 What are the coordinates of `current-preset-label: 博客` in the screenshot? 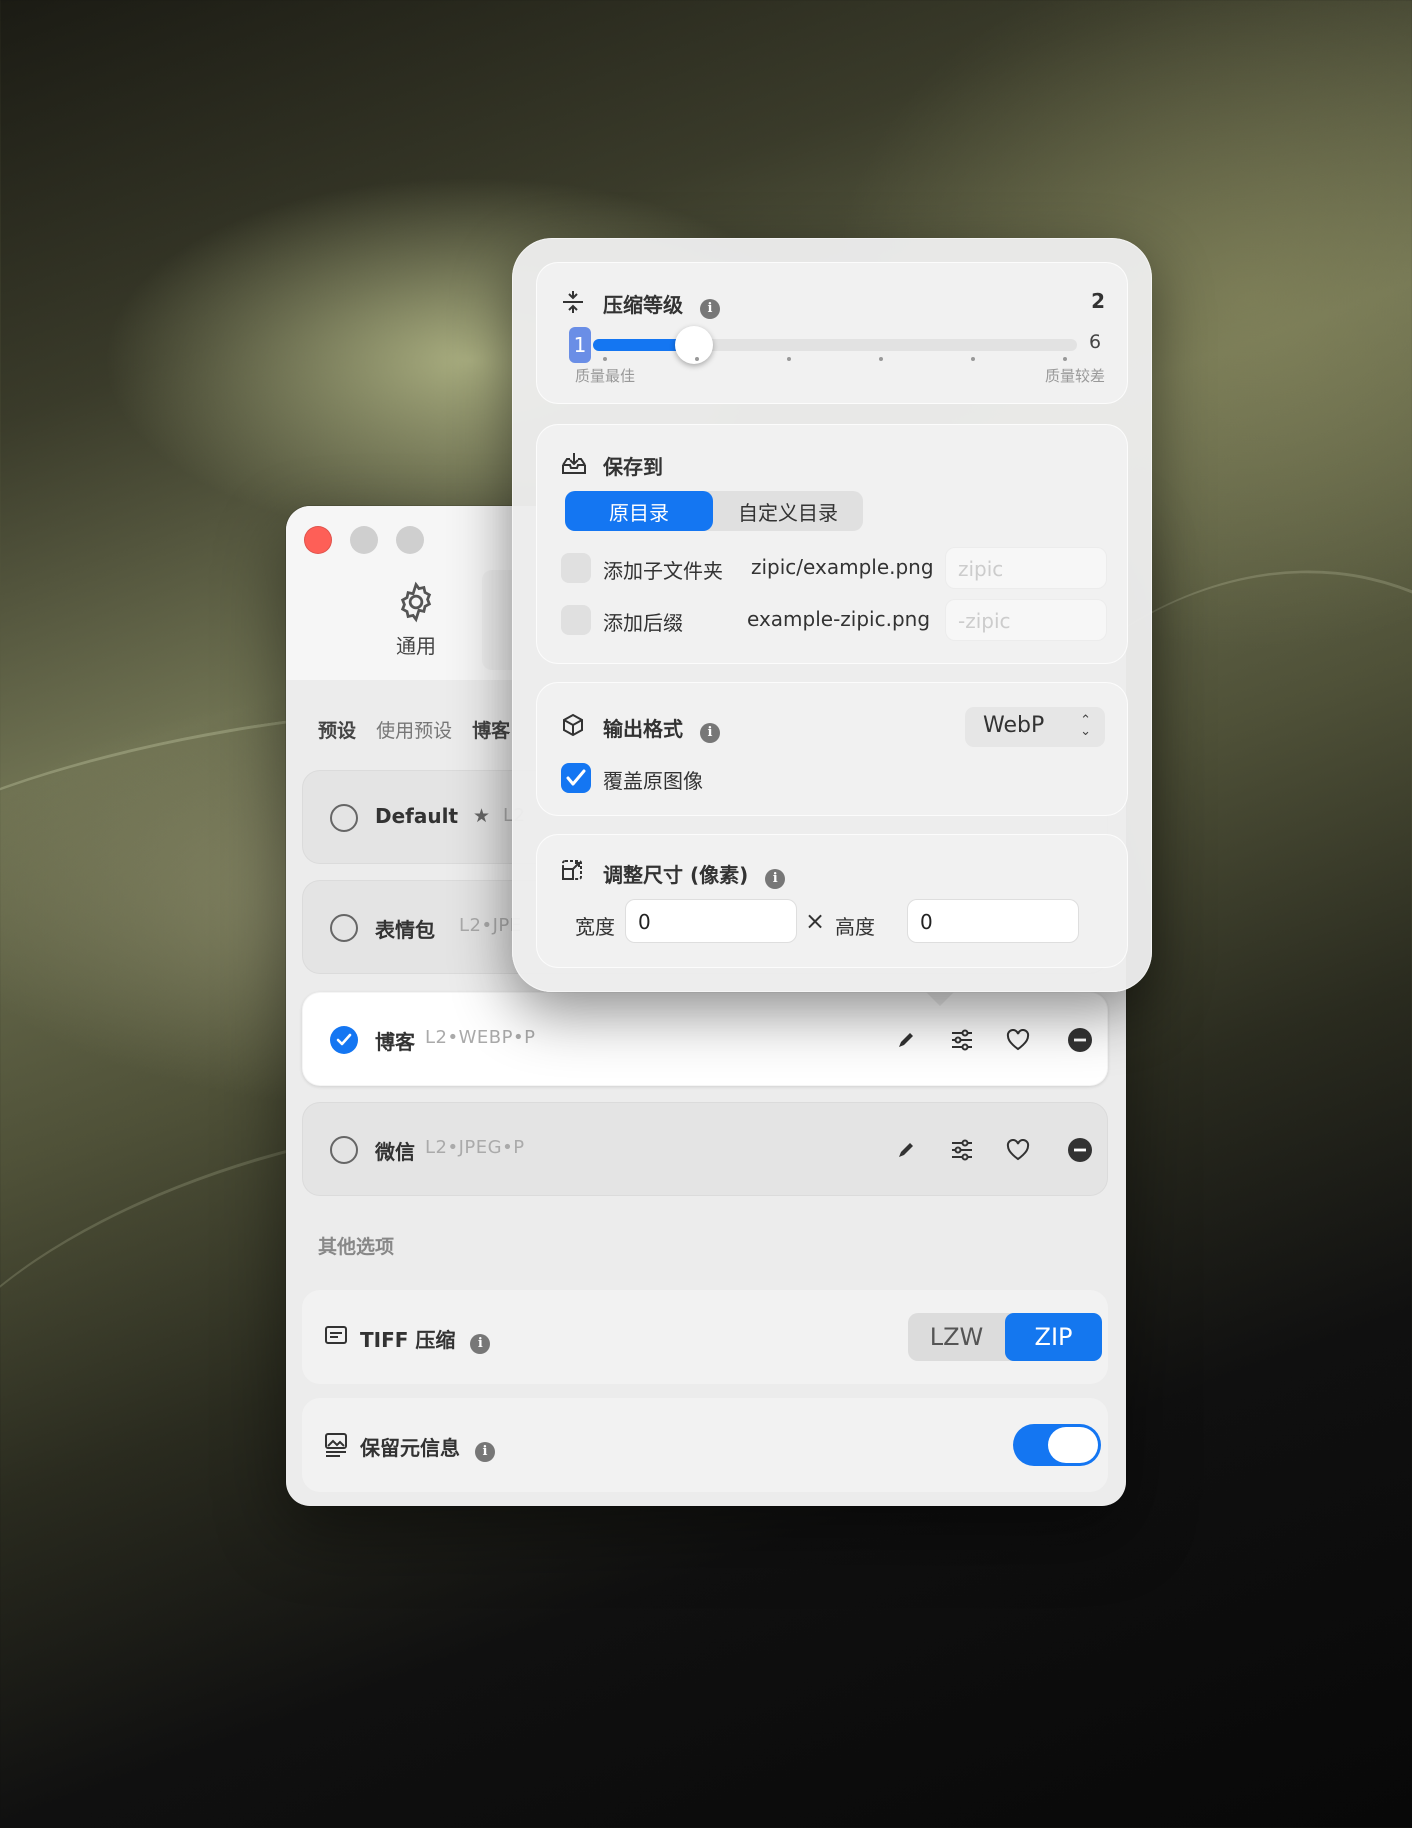 It's located at (491, 731).